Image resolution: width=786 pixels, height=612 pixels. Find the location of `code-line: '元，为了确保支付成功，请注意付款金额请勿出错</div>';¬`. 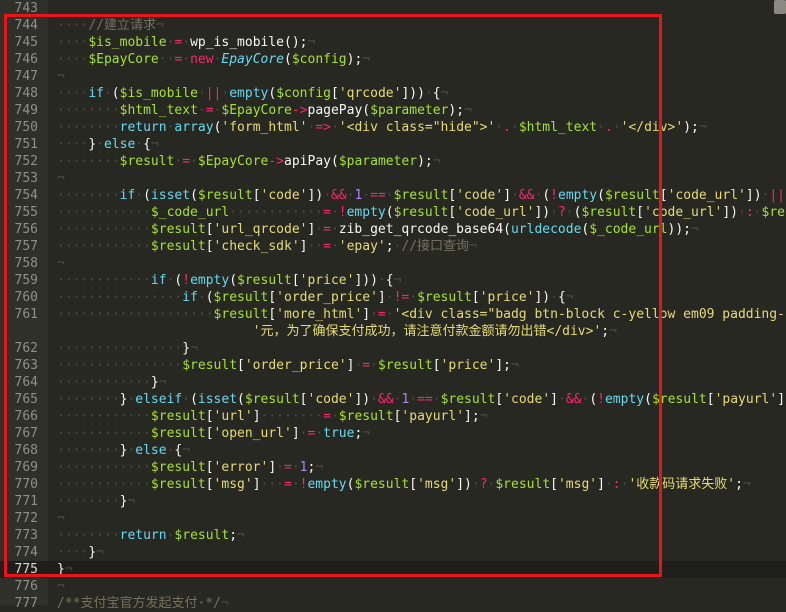

code-line: '元，为了确保支付成功，请注意付款金额请勿出错</div>';¬ is located at coordinates (393, 331).